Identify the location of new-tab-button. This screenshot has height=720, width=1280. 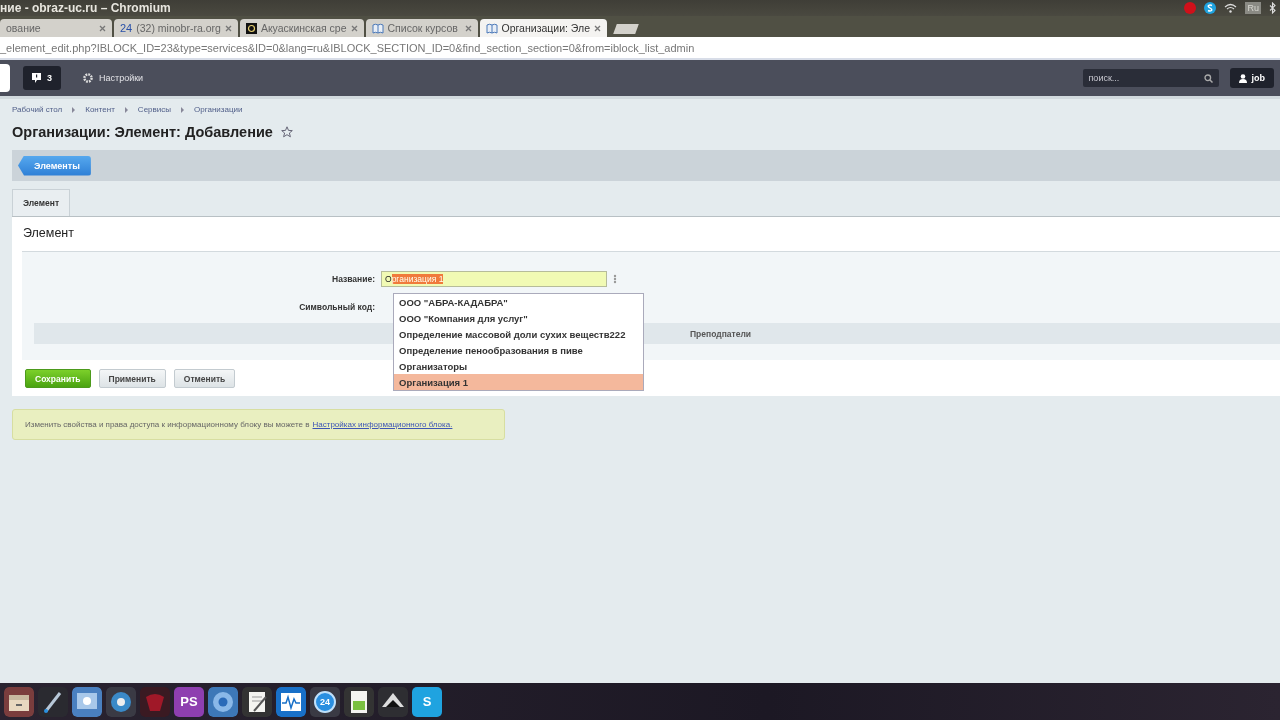
(626, 29).